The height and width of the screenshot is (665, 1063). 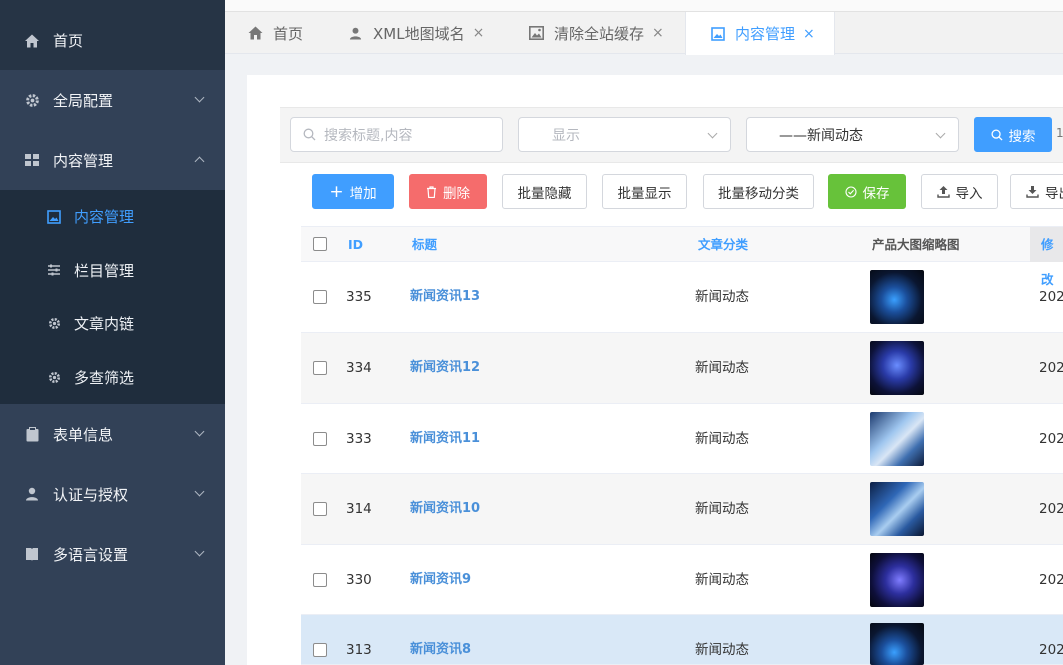 What do you see at coordinates (83, 160) in the screenshot?
I see `sidebar-item-label: 内容管理` at bounding box center [83, 160].